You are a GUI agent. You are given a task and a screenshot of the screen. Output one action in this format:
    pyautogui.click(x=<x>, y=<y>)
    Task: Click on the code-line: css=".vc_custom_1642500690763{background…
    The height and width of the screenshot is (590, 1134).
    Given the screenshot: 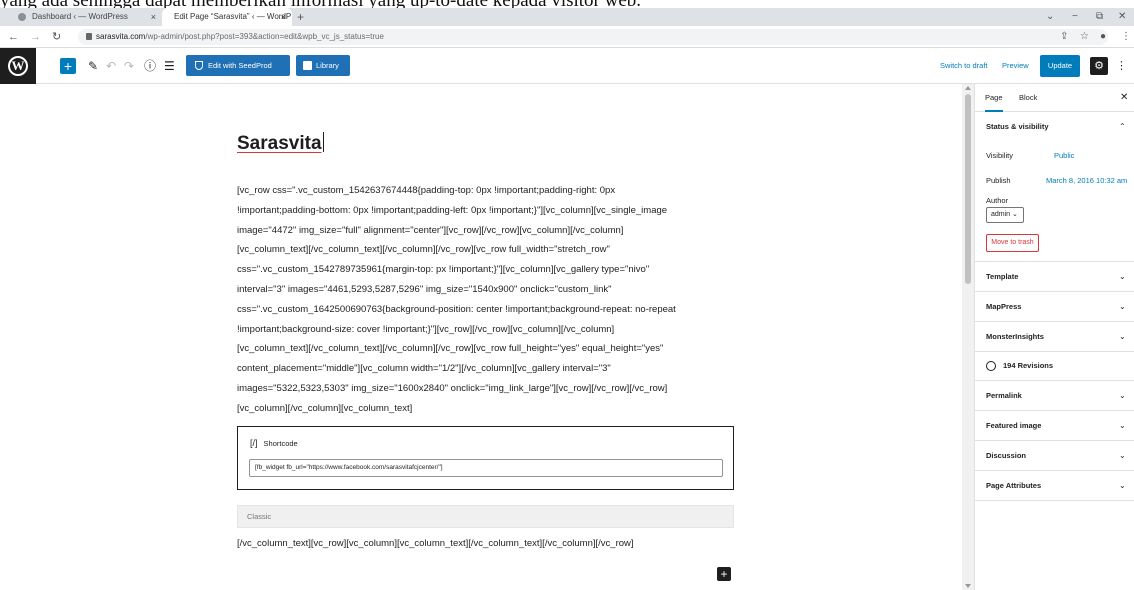 What is the action you would take?
    pyautogui.click(x=456, y=309)
    